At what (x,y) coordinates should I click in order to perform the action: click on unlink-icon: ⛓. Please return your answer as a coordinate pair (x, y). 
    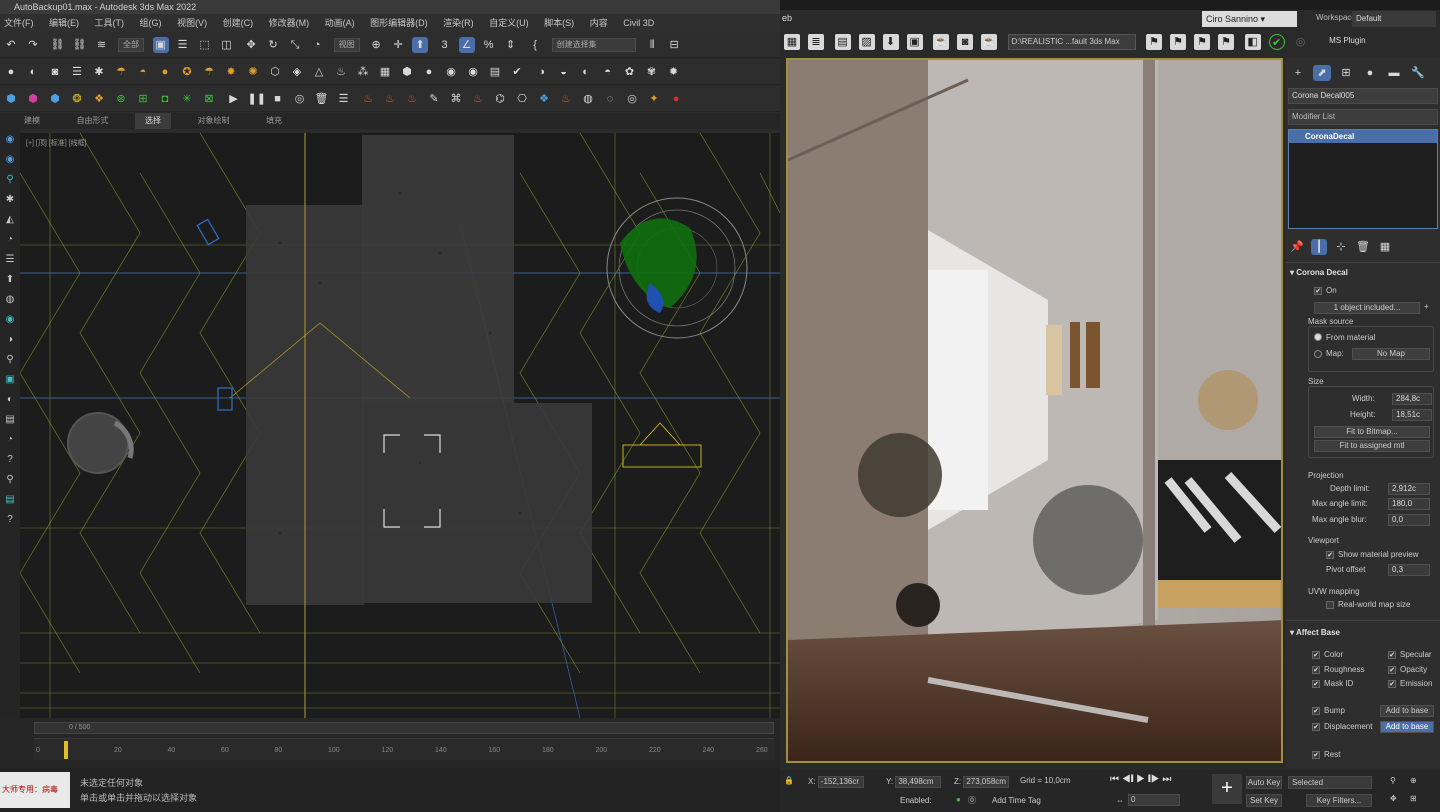
    Looking at the image, I should click on (80, 45).